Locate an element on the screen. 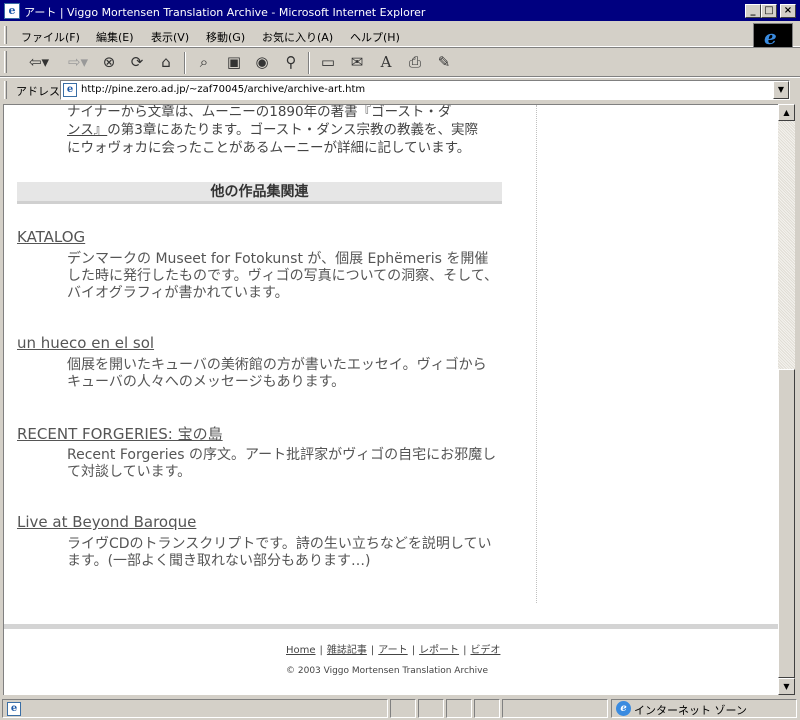  refresh-icon: ⟳ is located at coordinates (137, 63).